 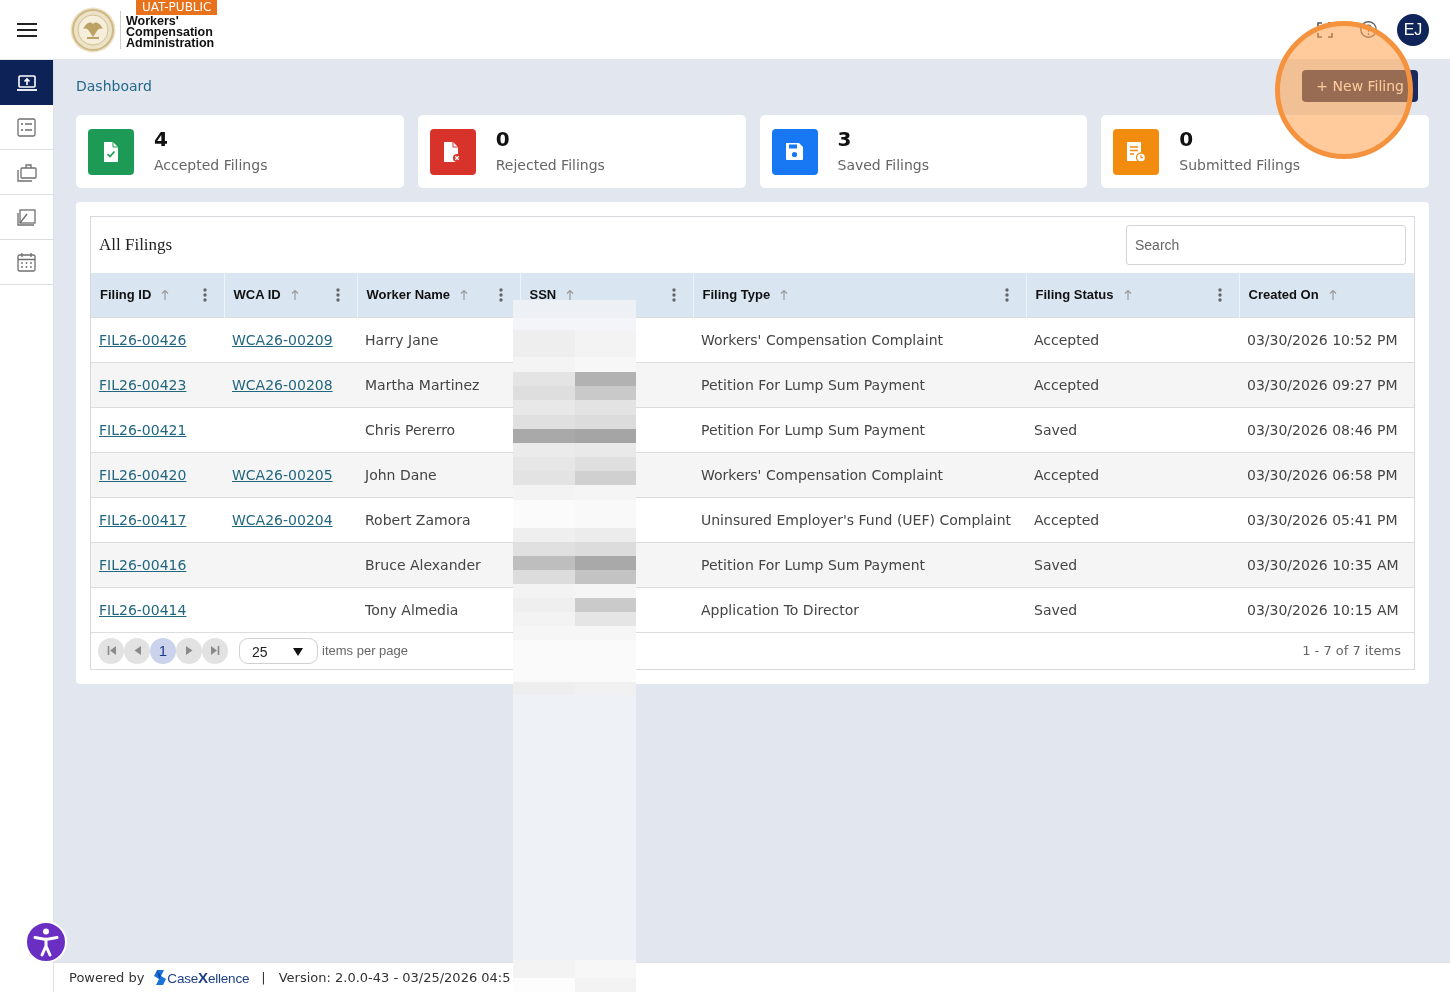 I want to click on brand-logo-icon, so click(x=160, y=977).